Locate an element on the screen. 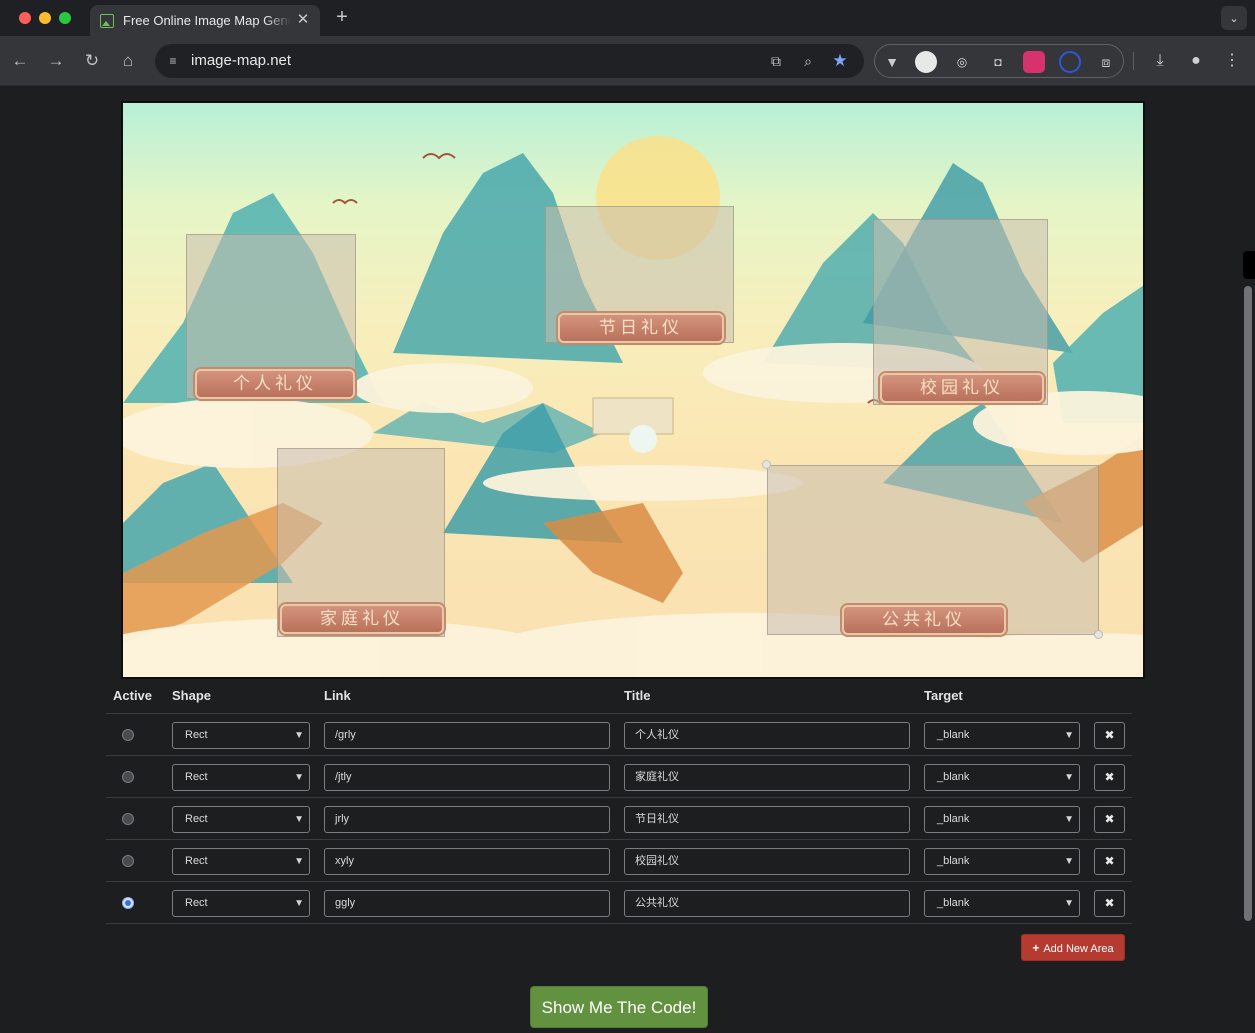 Image resolution: width=1255 pixels, height=1033 pixels. tab-search-icon: ⌄ is located at coordinates (1234, 18).